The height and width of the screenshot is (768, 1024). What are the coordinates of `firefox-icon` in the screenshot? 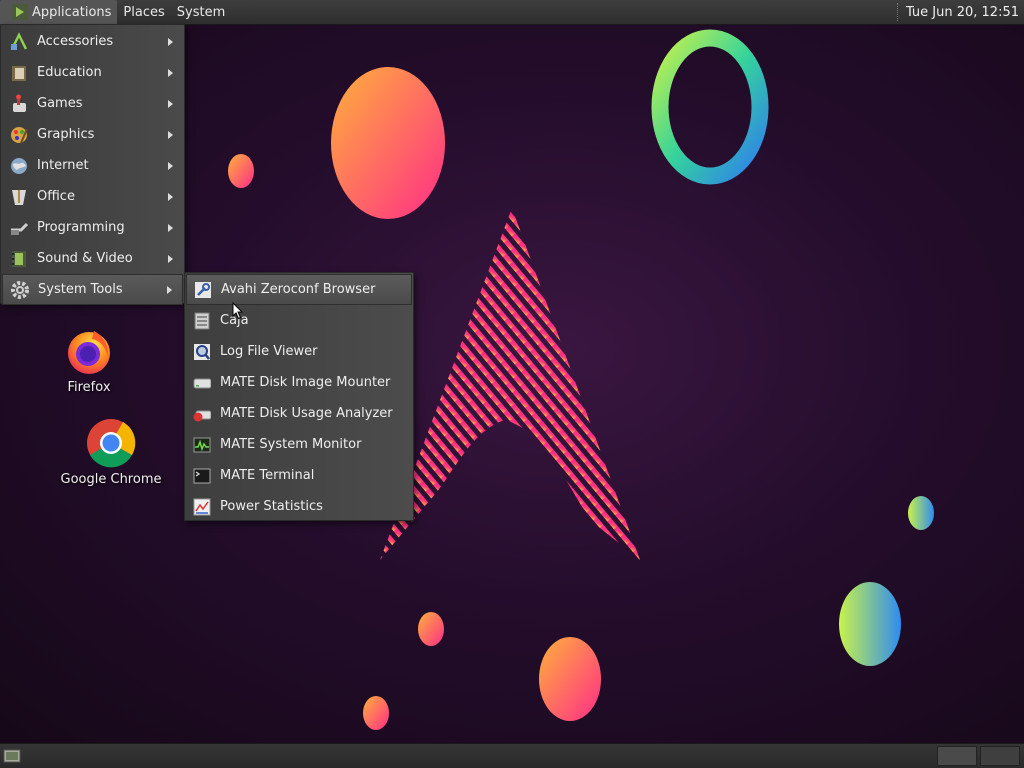 It's located at (89, 351).